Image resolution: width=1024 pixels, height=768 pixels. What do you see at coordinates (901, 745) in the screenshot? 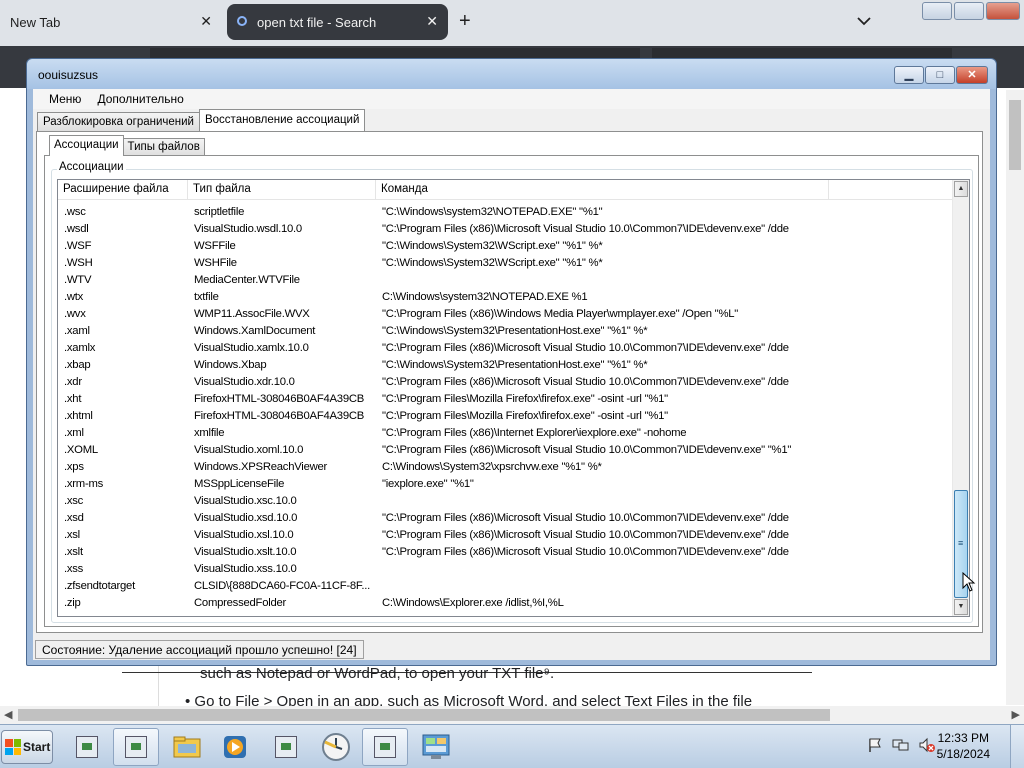
I see `network-icon` at bounding box center [901, 745].